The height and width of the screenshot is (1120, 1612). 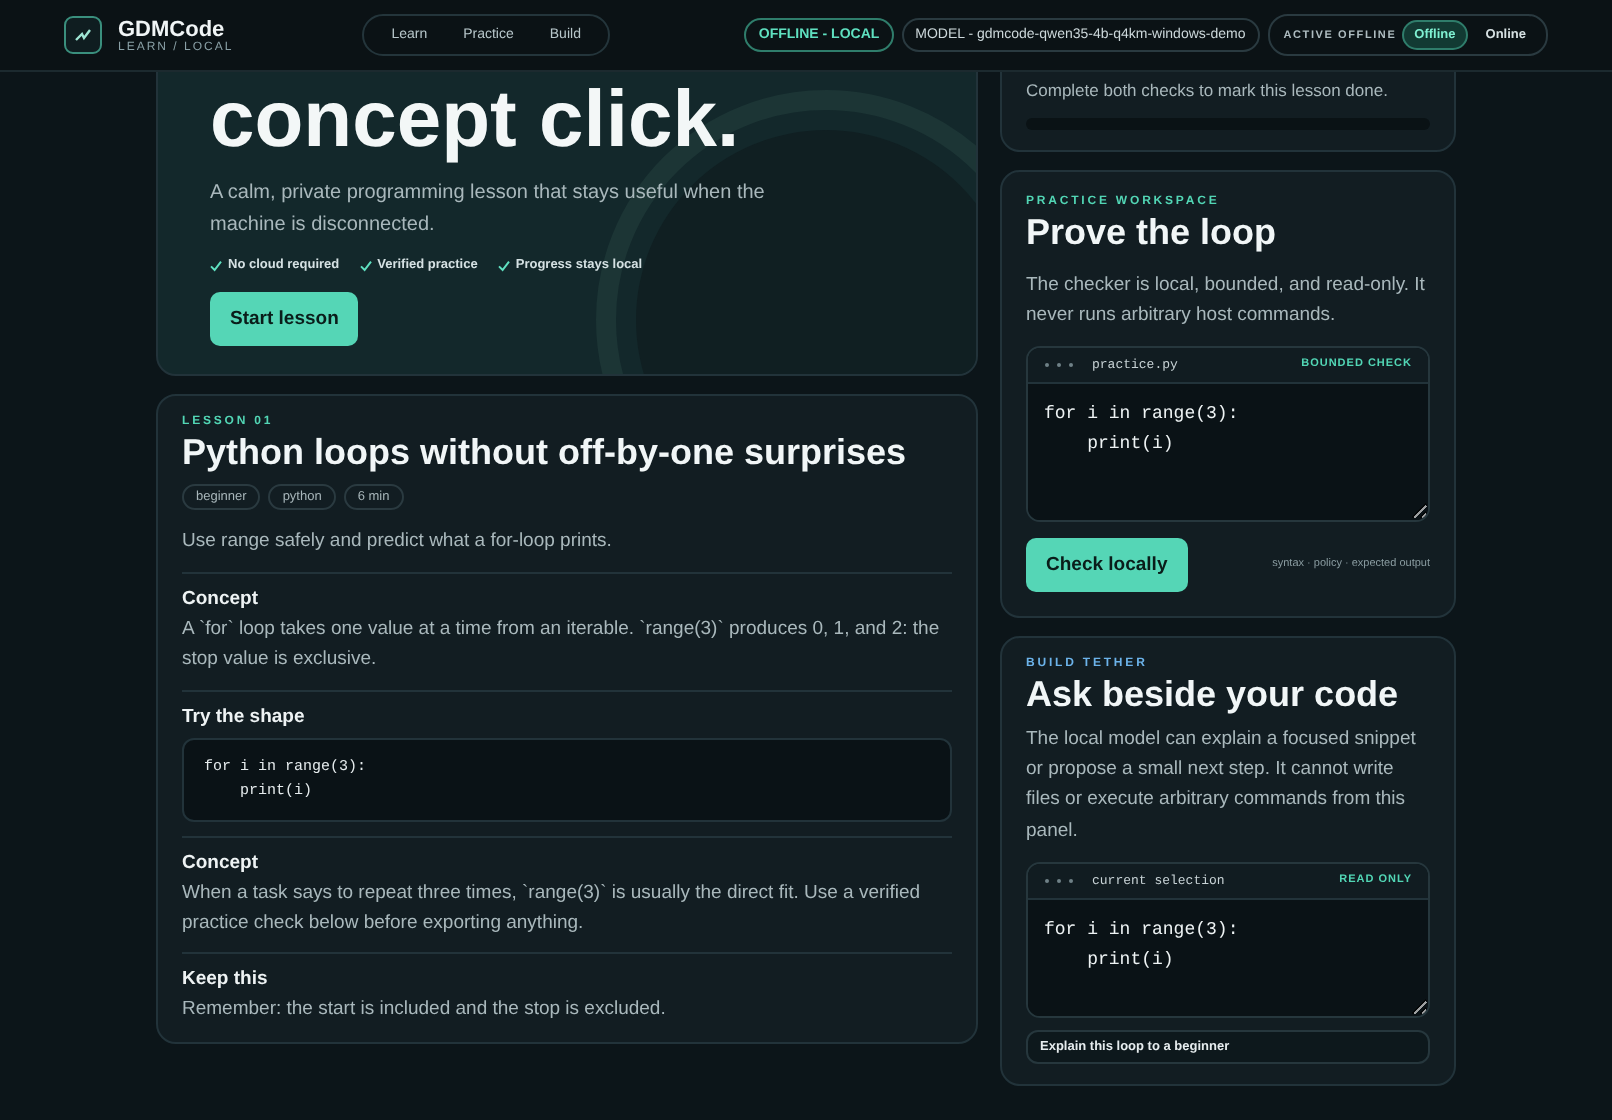 I want to click on hero-text: A calm, private programming lesson that stays useful when the machine is disconnected., so click(x=488, y=210).